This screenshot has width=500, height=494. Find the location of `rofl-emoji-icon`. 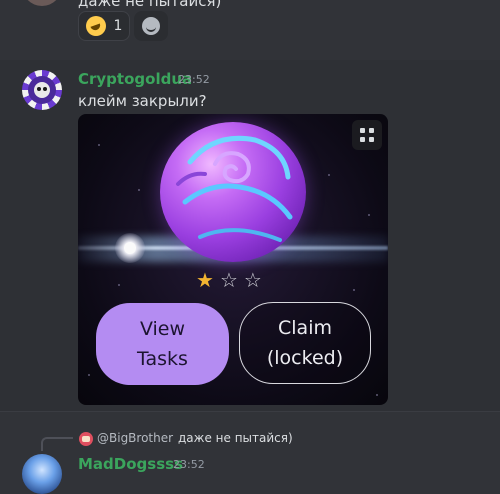

rofl-emoji-icon is located at coordinates (95, 26).